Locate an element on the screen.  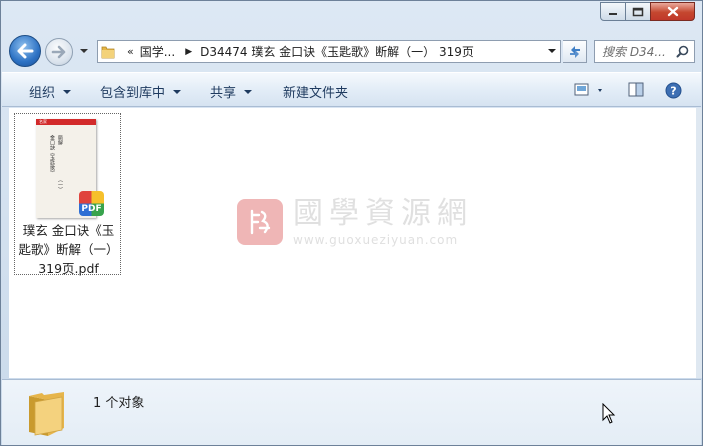
thumbnail-header-band: 名家 is located at coordinates (66, 122).